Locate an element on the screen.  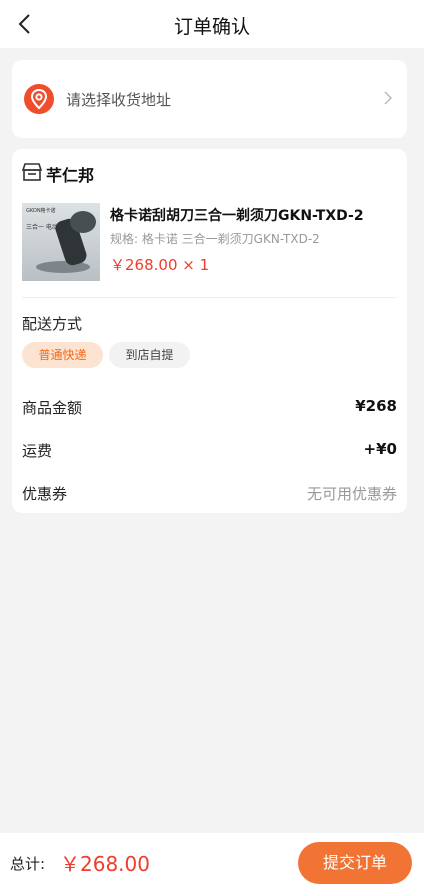
shipping-option-pickup: 到店自提 is located at coordinates (149, 355).